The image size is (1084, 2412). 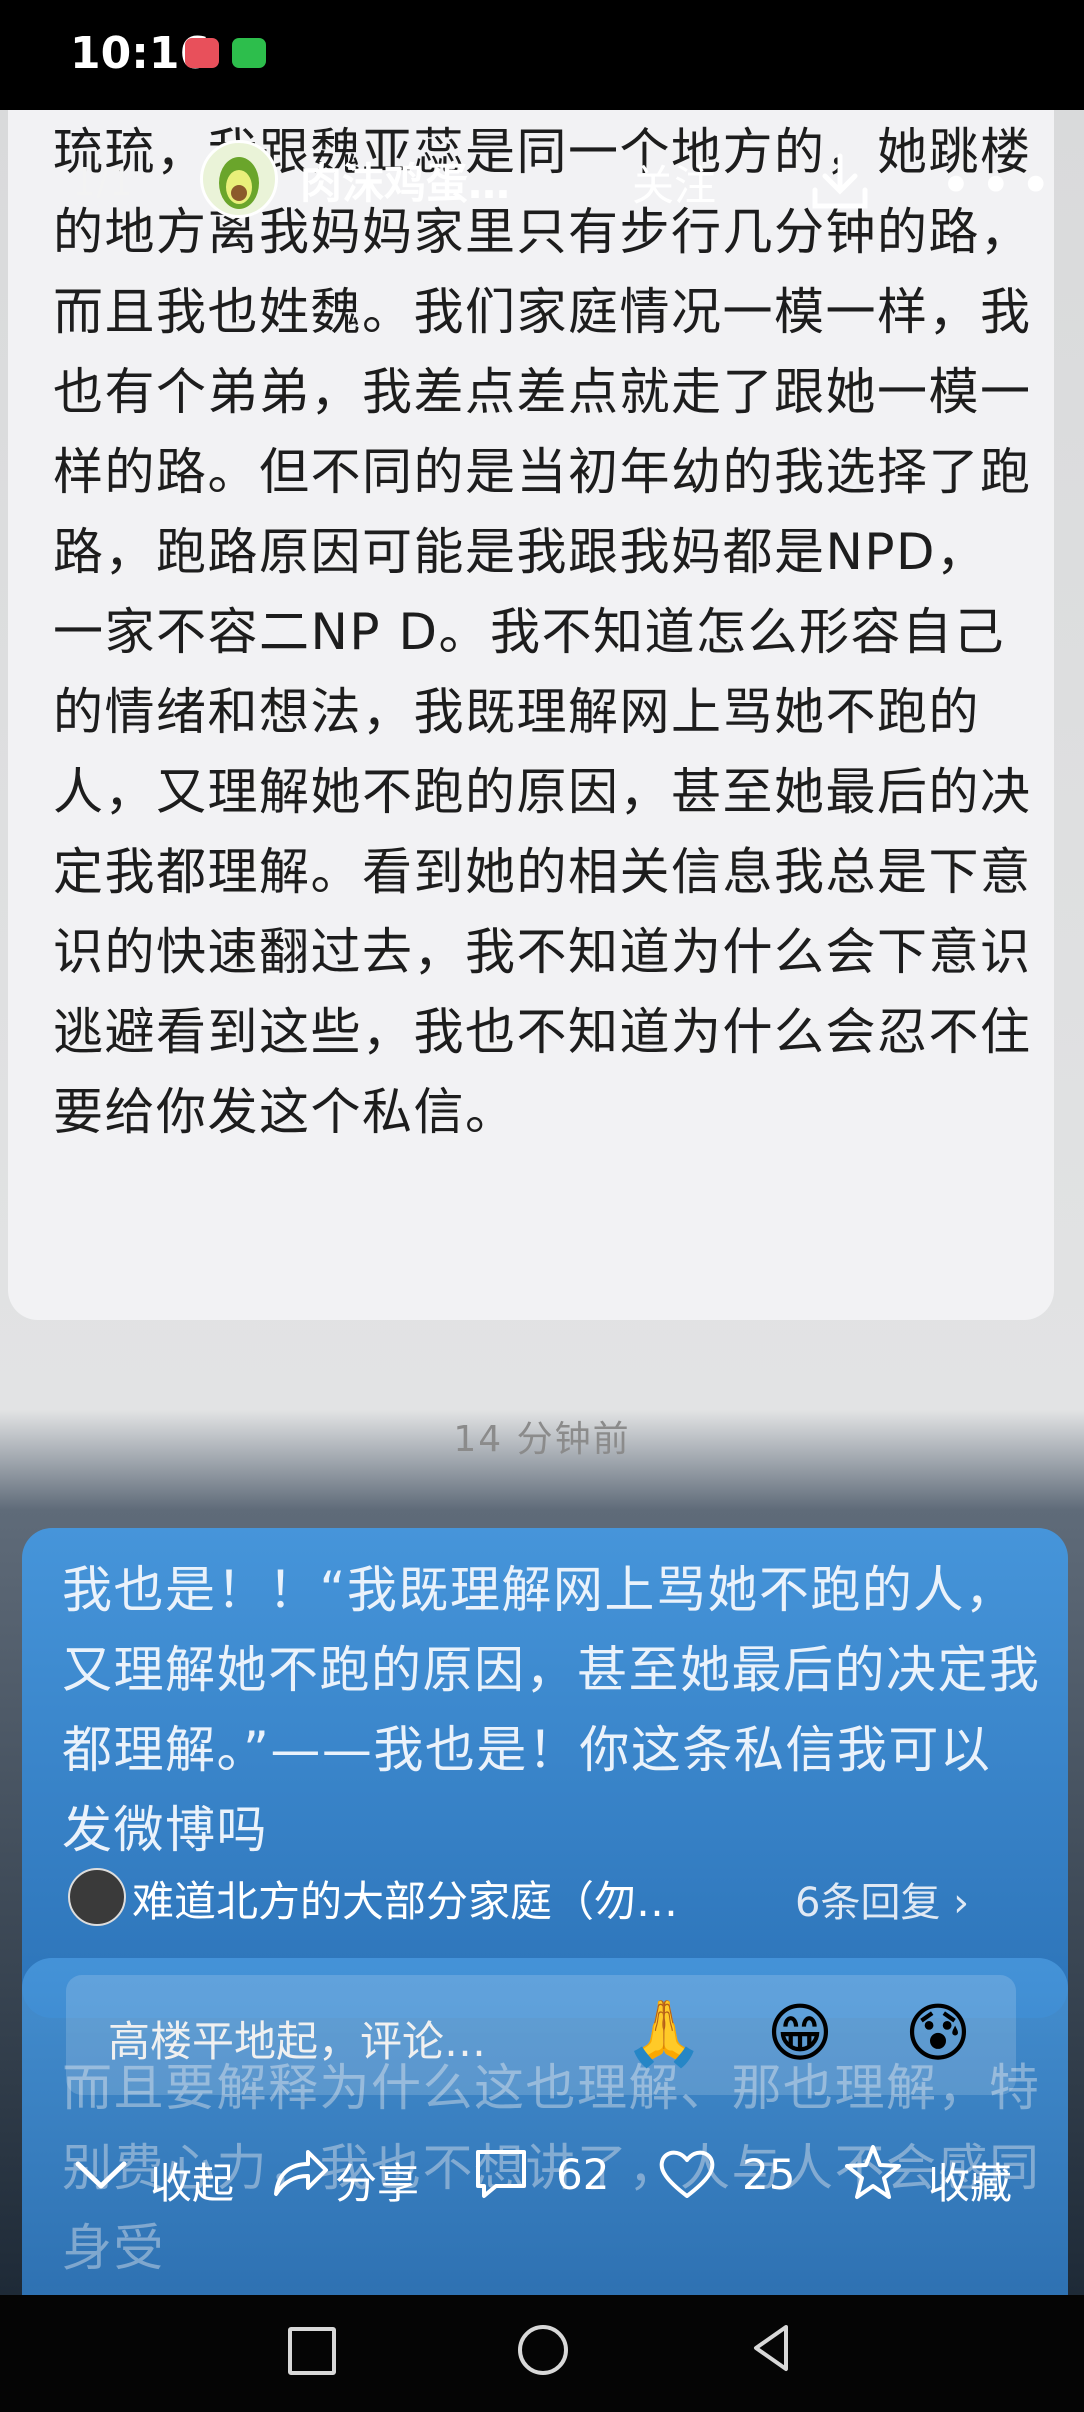 What do you see at coordinates (299, 2173) in the screenshot?
I see `share-icon` at bounding box center [299, 2173].